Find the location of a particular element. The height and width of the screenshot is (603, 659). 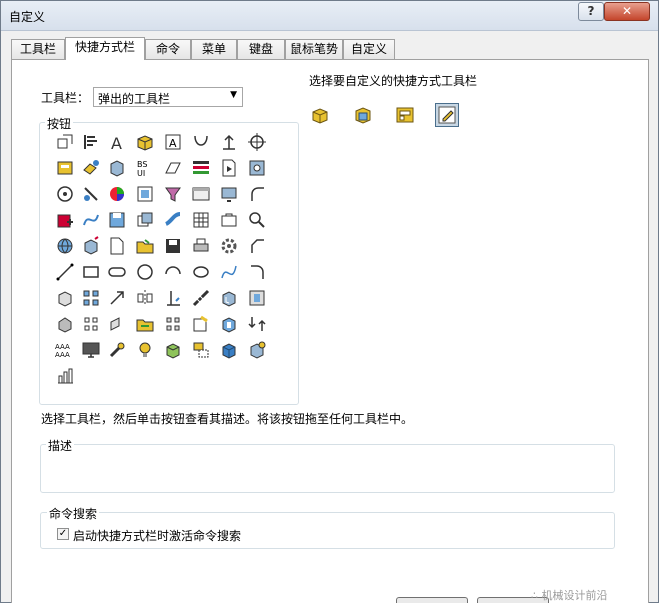

bar-chart-icon is located at coordinates (65, 376).